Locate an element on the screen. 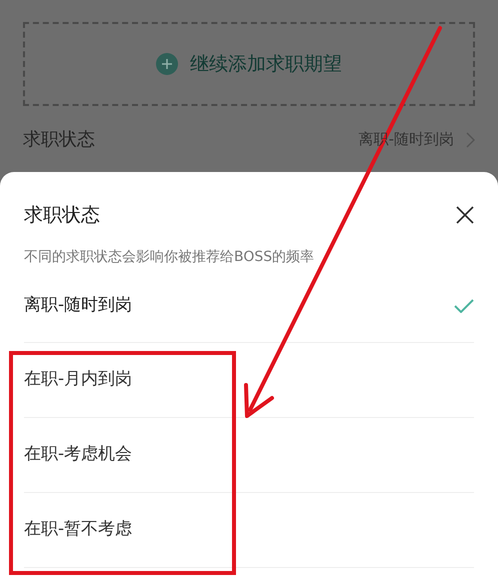 This screenshot has height=583, width=498. status-option: 离职-随时到岗 is located at coordinates (249, 306).